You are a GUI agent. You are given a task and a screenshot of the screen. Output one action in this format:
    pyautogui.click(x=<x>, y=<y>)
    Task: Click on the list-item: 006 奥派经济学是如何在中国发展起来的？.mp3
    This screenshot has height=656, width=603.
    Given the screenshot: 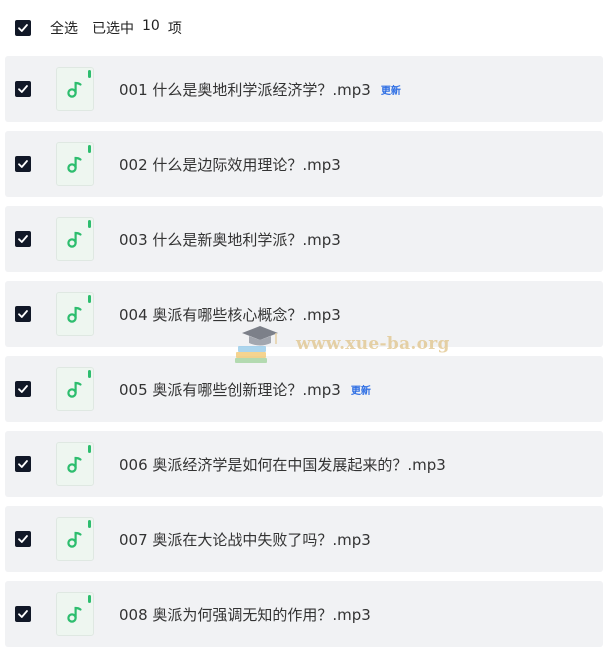 What is the action you would take?
    pyautogui.click(x=304, y=464)
    